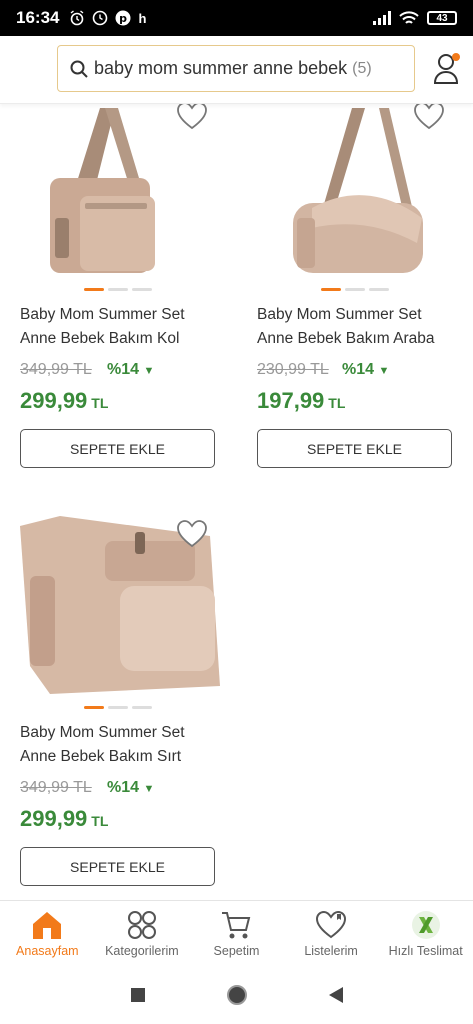  What do you see at coordinates (138, 995) in the screenshot?
I see `recent-apps-button` at bounding box center [138, 995].